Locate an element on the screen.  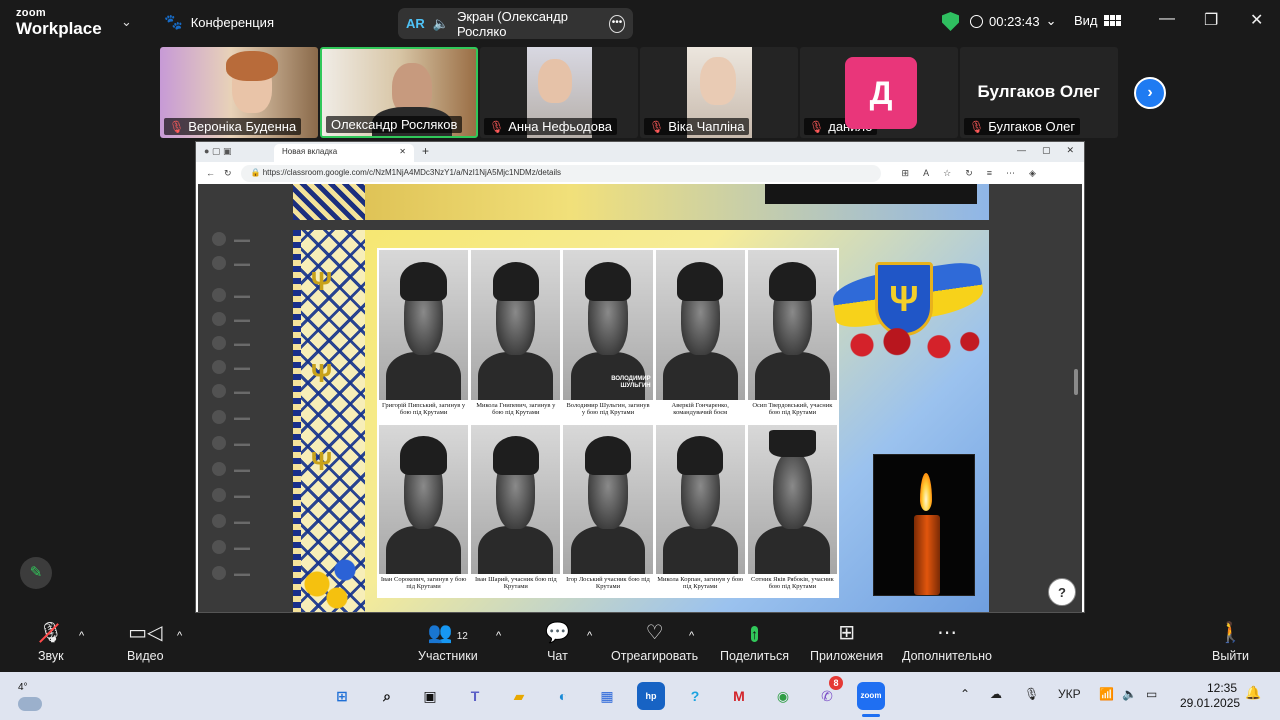
browser-tab: Новая вкладка ✕ is located at coordinates (344, 153).